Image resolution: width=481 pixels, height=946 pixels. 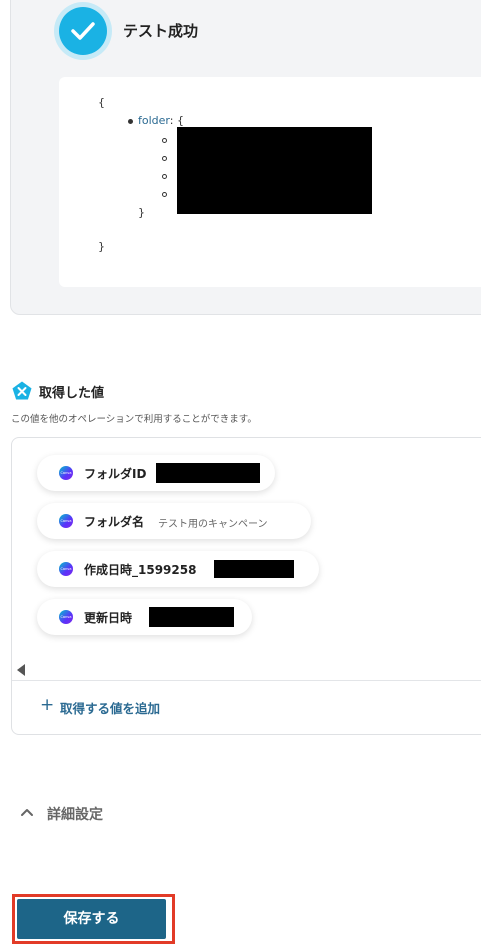 I want to click on value-chip-created-at: Canva 作成日時_1599258, so click(x=178, y=569).